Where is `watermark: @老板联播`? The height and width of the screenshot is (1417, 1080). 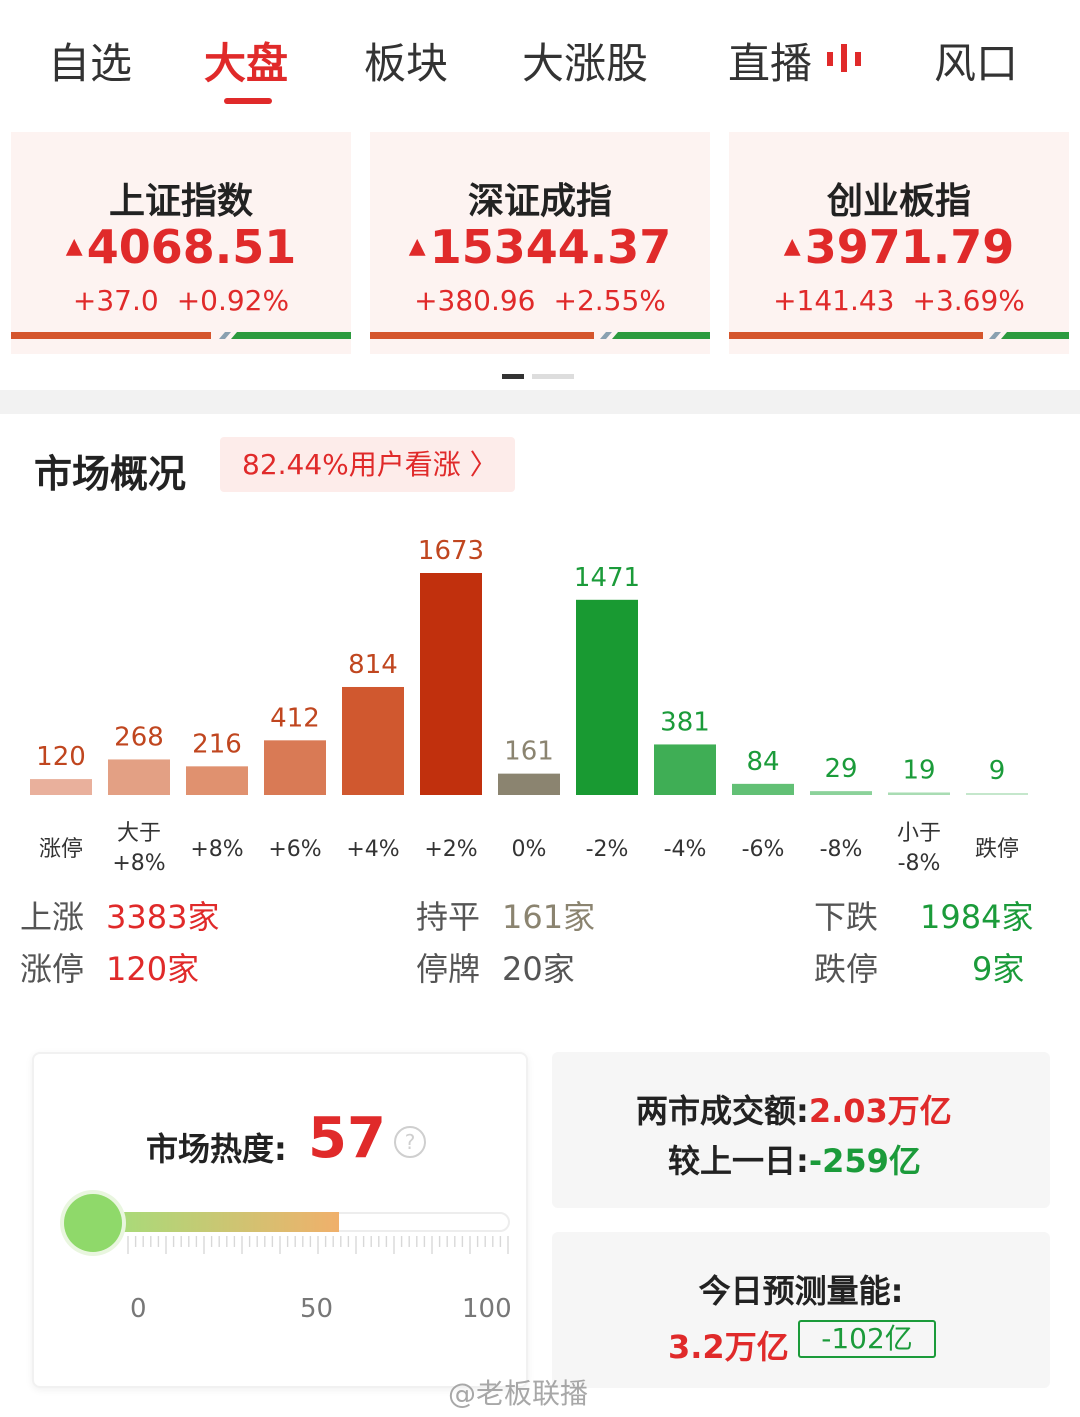 watermark: @老板联播 is located at coordinates (518, 1393).